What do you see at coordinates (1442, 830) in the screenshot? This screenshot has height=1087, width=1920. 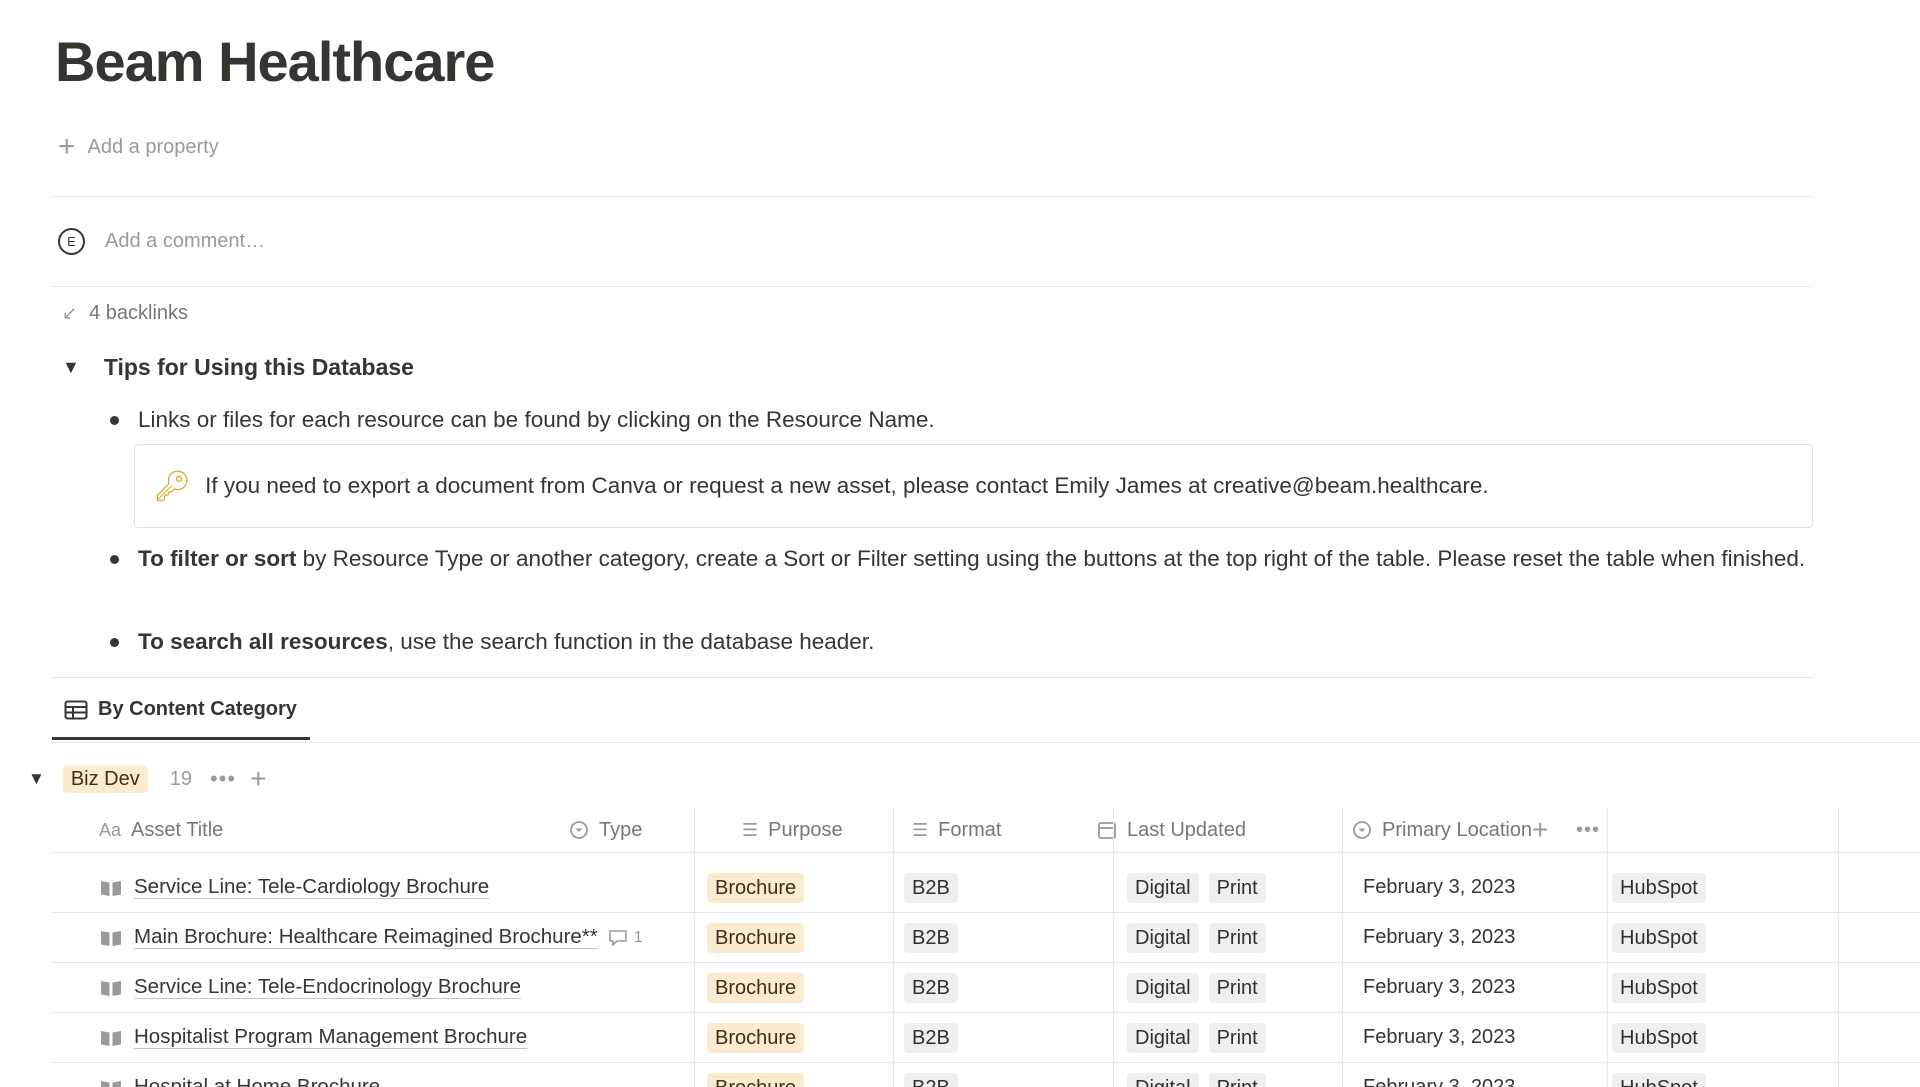 I see `column-header-primary-location: Primary Location` at bounding box center [1442, 830].